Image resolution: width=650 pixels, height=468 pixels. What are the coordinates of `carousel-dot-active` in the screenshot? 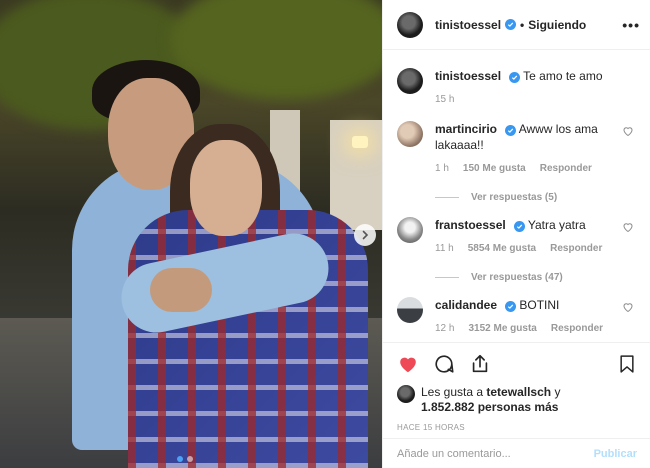 It's located at (180, 459).